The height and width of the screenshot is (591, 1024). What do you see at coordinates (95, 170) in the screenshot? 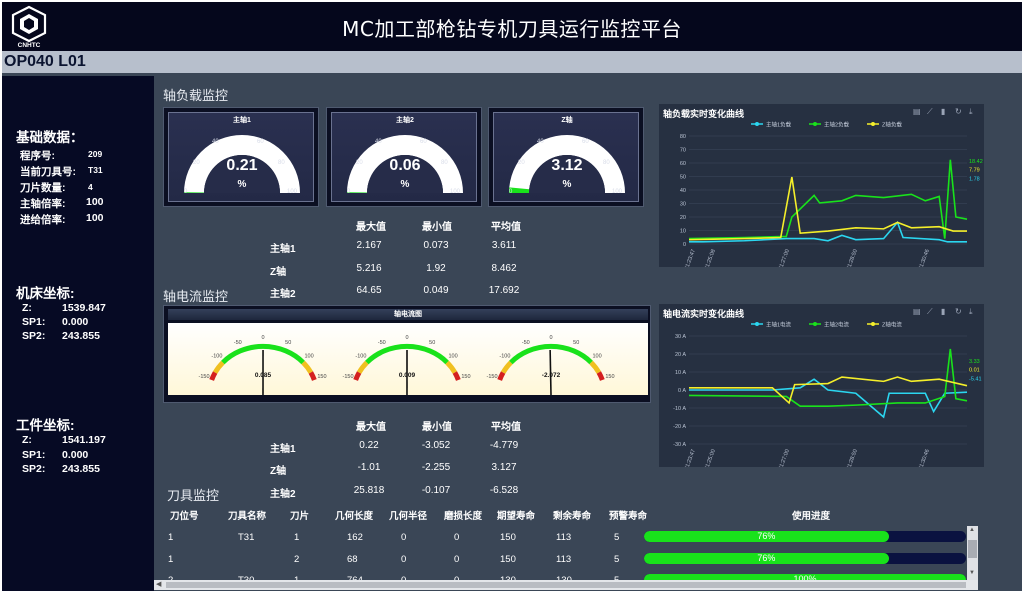
I see `current-tool-value: T31` at bounding box center [95, 170].